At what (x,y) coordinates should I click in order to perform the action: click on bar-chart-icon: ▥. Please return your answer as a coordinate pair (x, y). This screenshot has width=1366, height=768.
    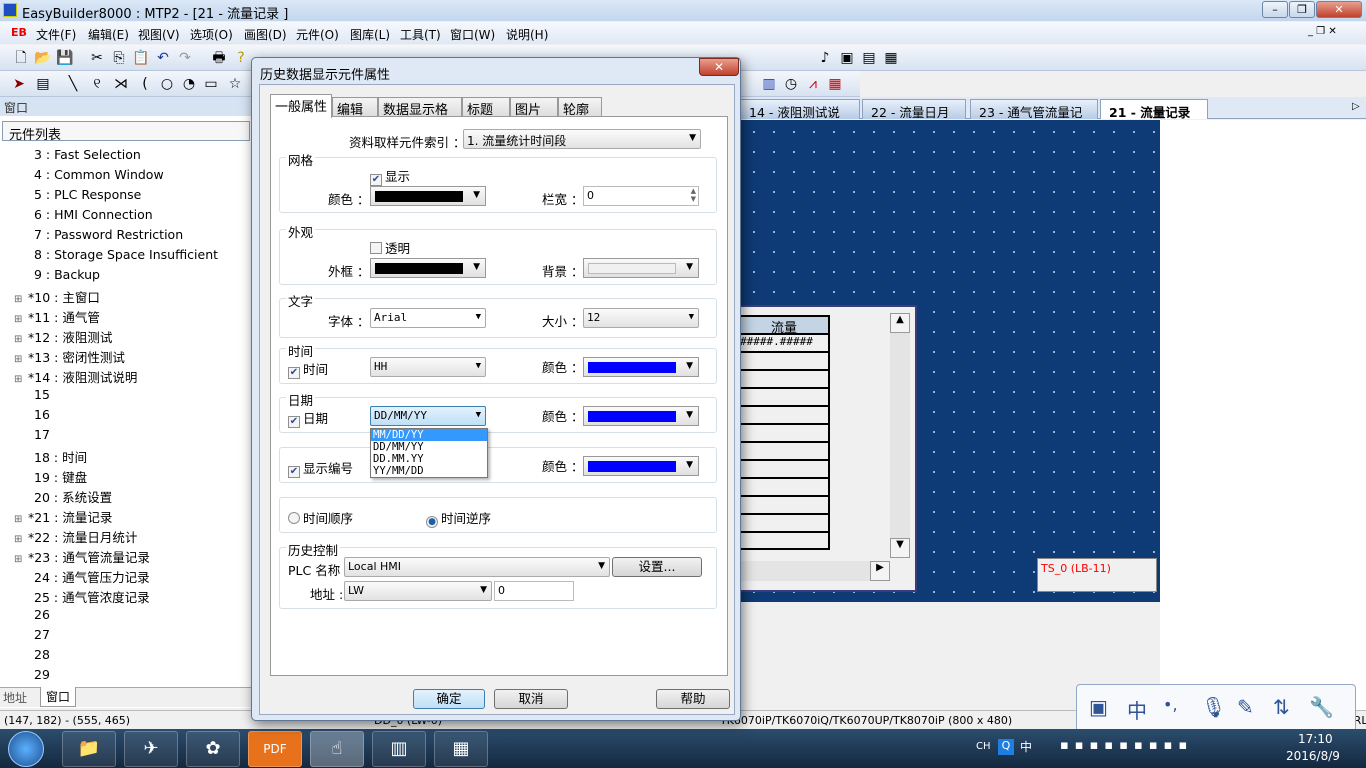
    Looking at the image, I should click on (769, 84).